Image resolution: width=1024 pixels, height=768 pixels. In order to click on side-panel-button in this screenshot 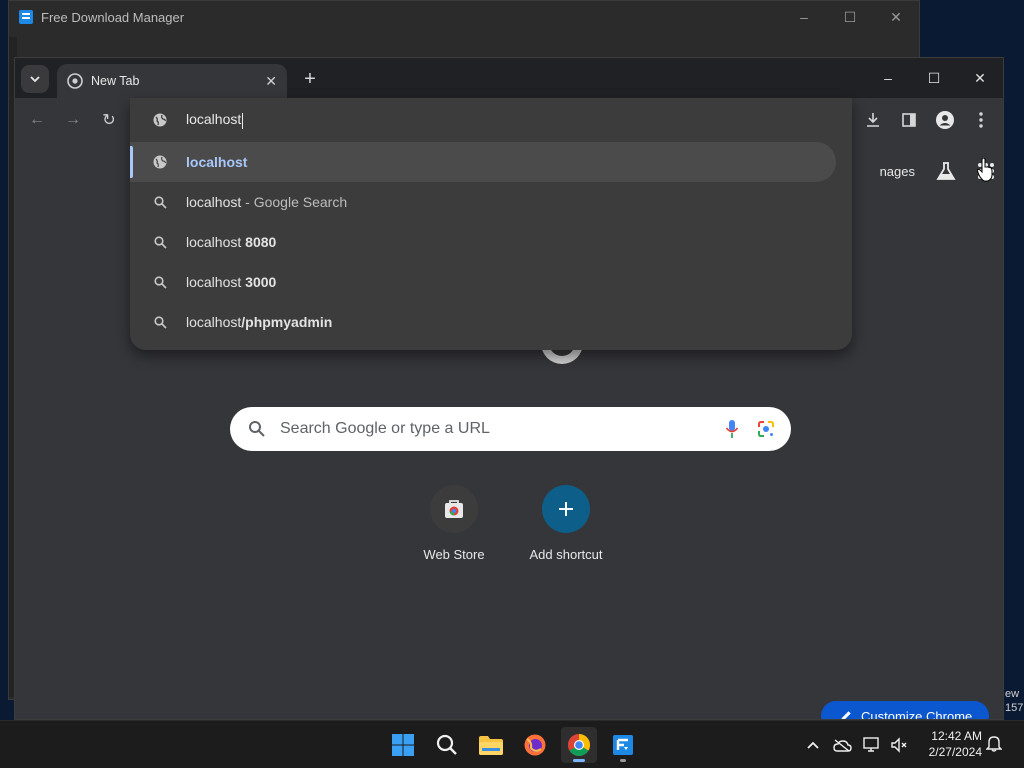, I will do `click(909, 120)`.